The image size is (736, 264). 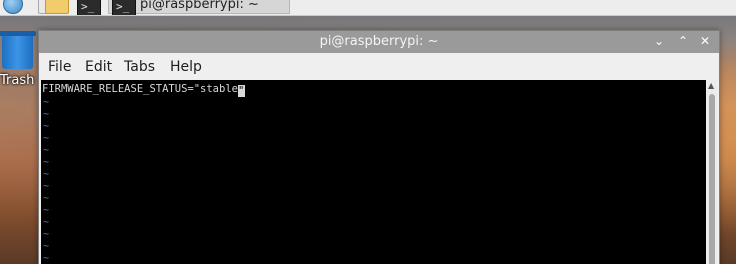 I want to click on globe-icon, so click(x=13, y=7).